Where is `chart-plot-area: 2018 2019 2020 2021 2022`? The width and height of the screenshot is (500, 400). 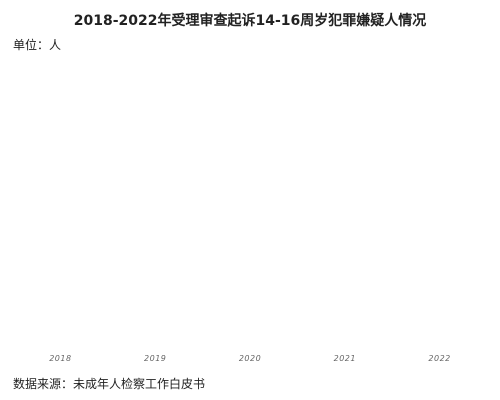 chart-plot-area: 2018 2019 2020 2021 2022 is located at coordinates (249, 358).